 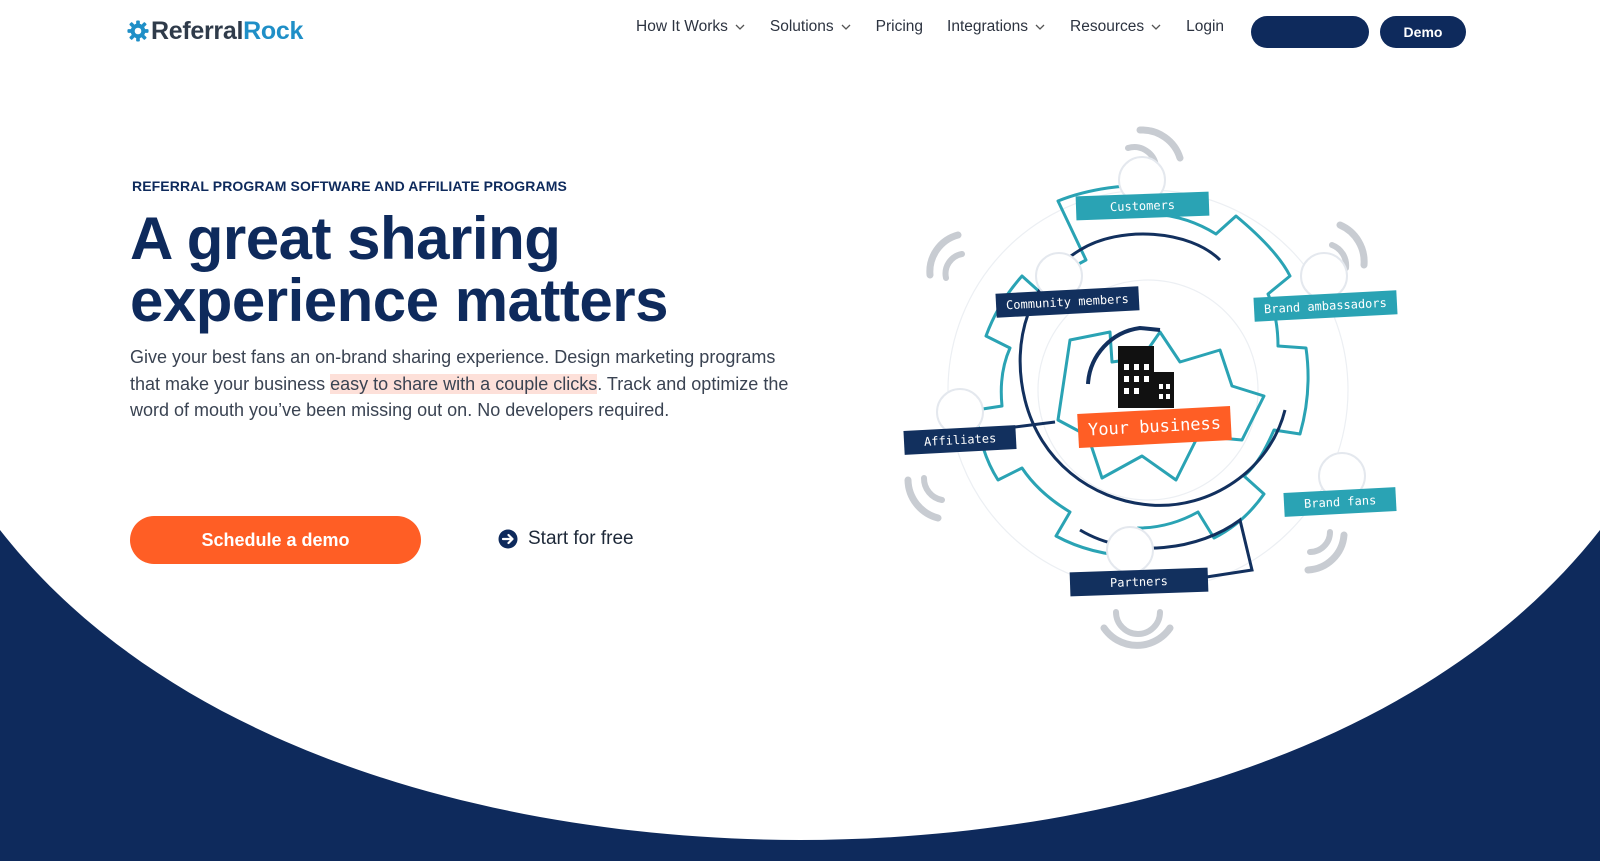 I want to click on logo: Referral Rock, so click(x=215, y=31).